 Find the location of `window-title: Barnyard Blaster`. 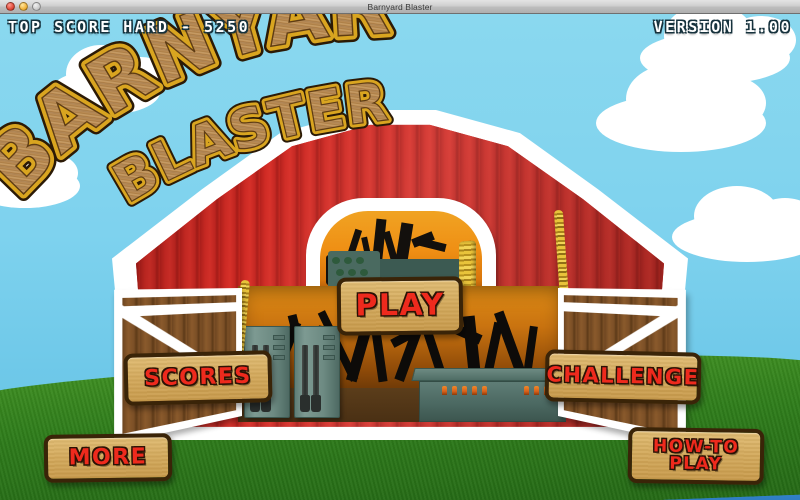

window-title: Barnyard Blaster is located at coordinates (400, 6).